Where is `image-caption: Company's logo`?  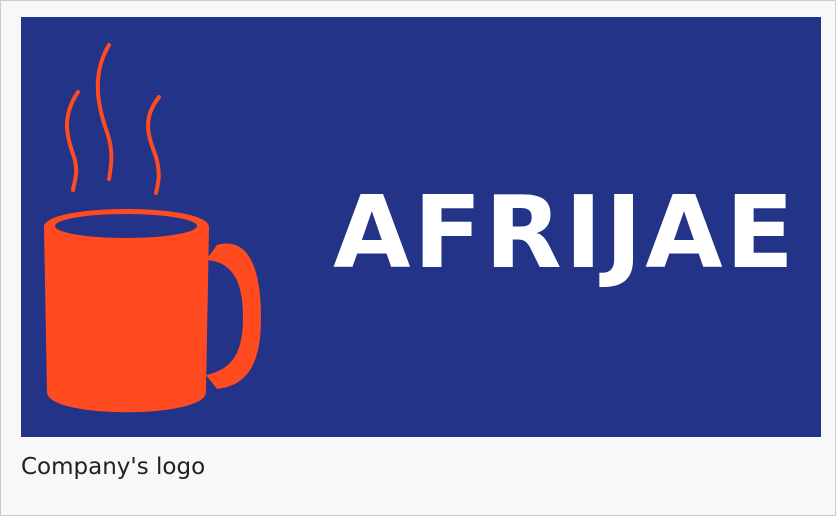
image-caption: Company's logo is located at coordinates (113, 467).